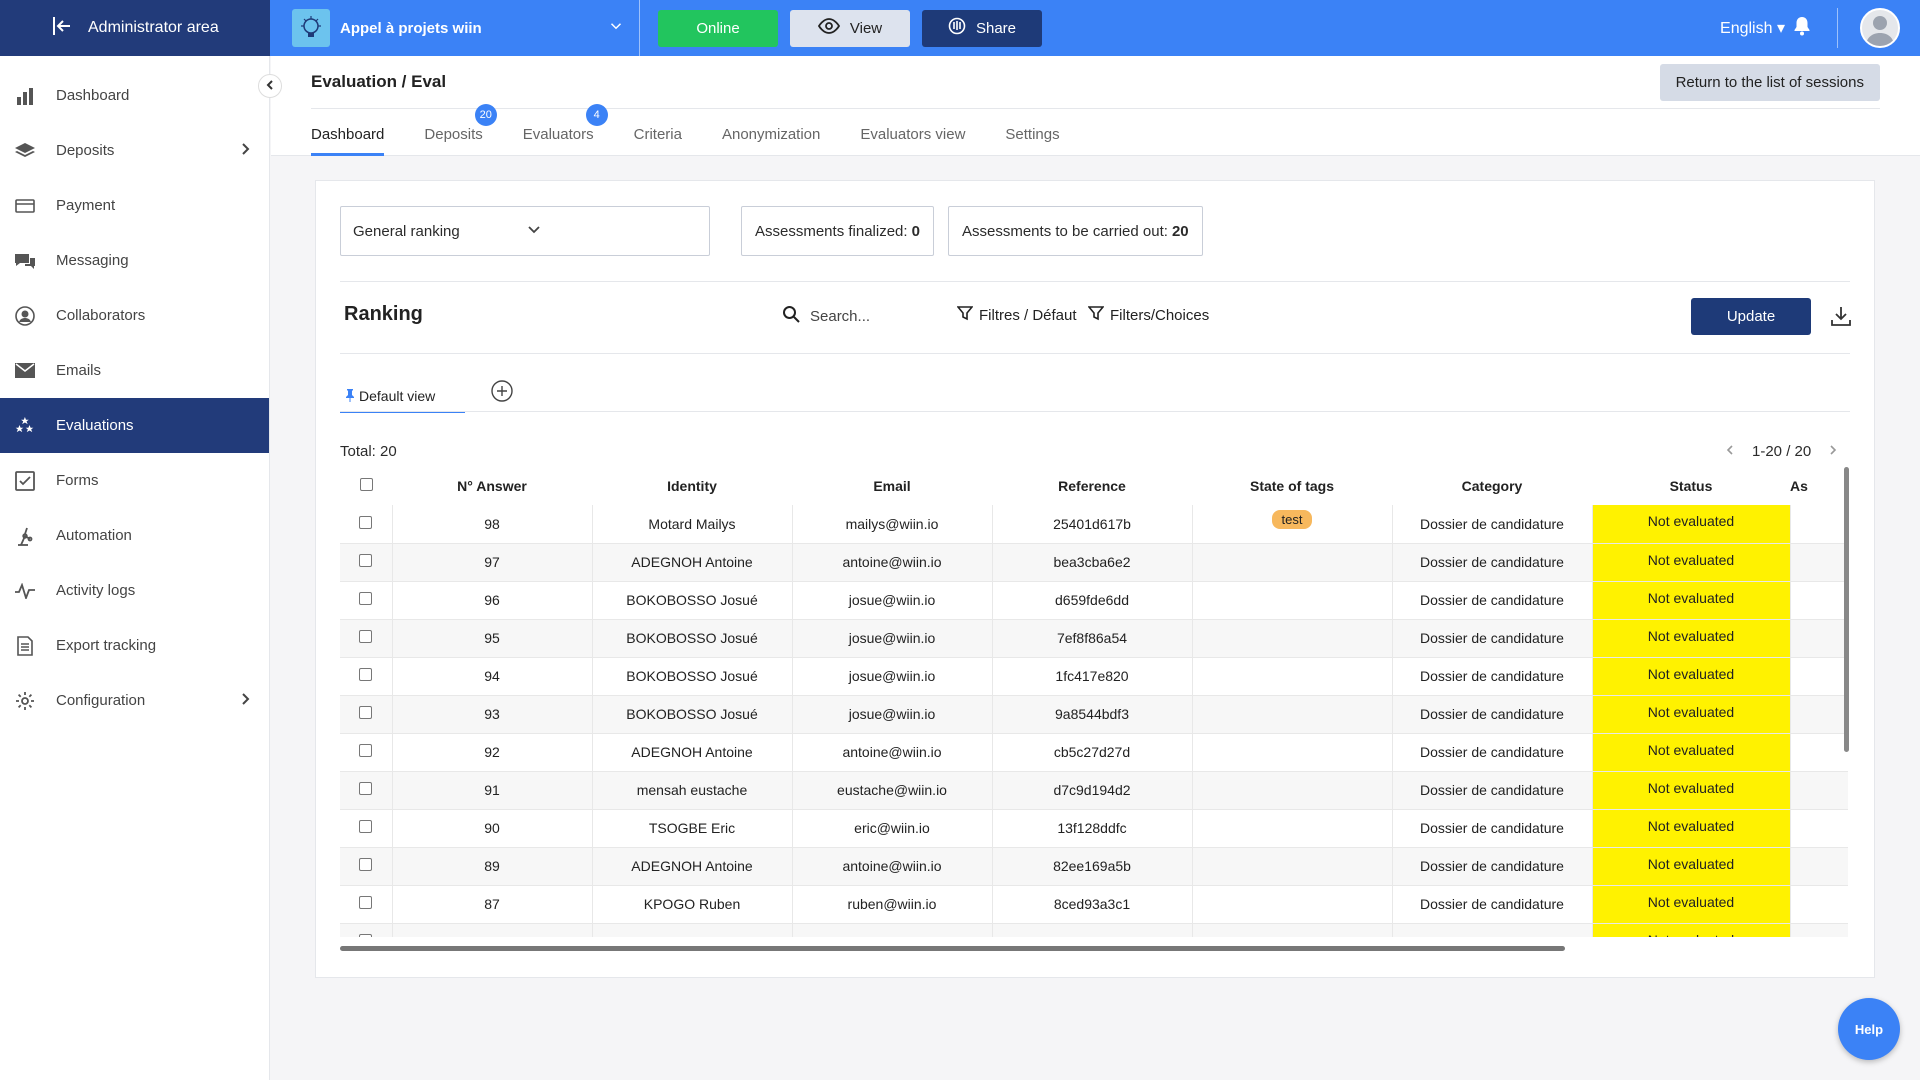  I want to click on horizontal-scrollbar, so click(952, 948).